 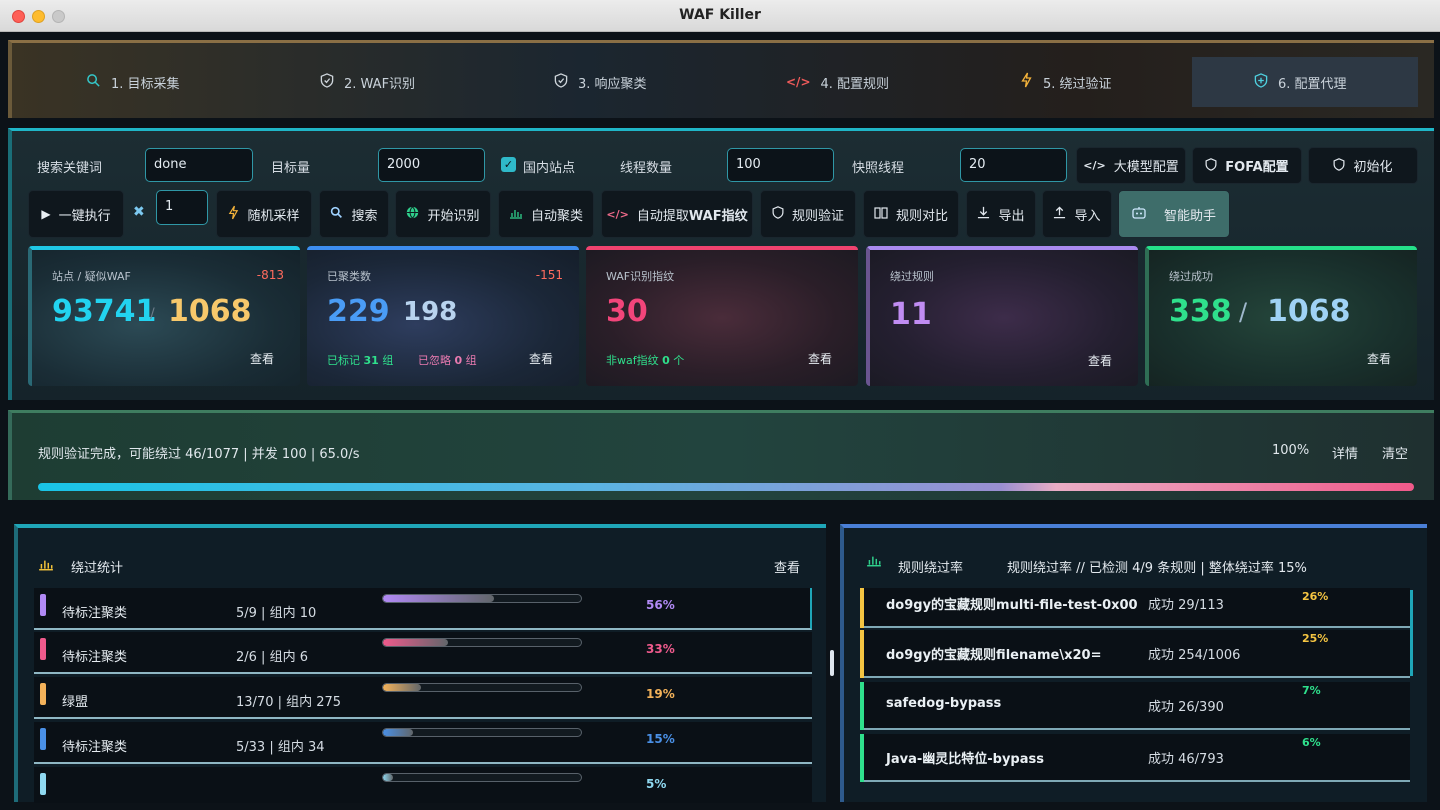 What do you see at coordinates (273, 216) in the screenshot?
I see `button-label: 随机采样` at bounding box center [273, 216].